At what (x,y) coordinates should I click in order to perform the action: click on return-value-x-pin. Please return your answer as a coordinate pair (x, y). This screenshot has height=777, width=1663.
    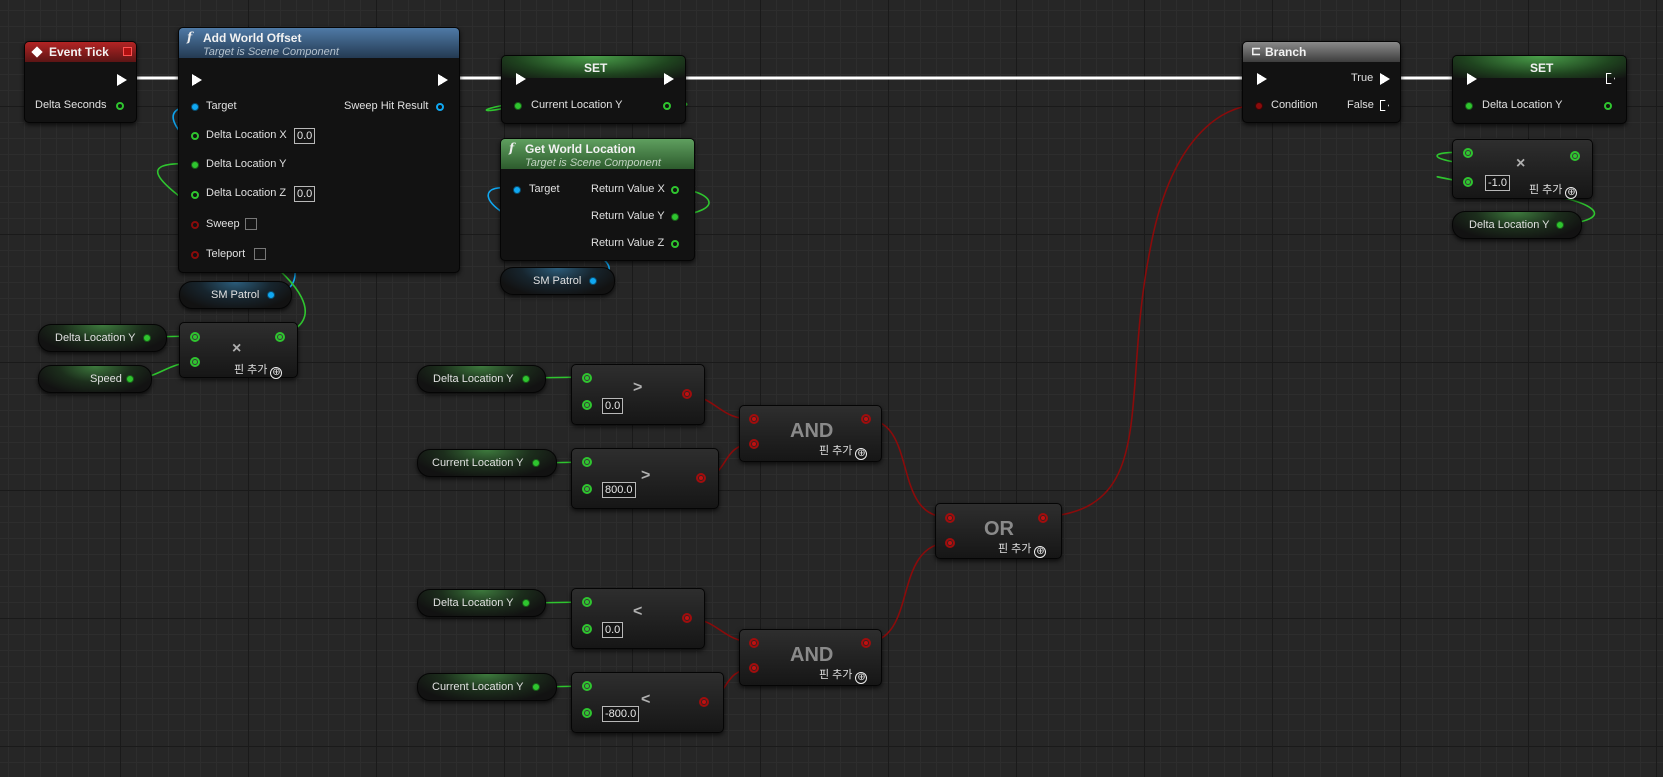
    Looking at the image, I should click on (675, 190).